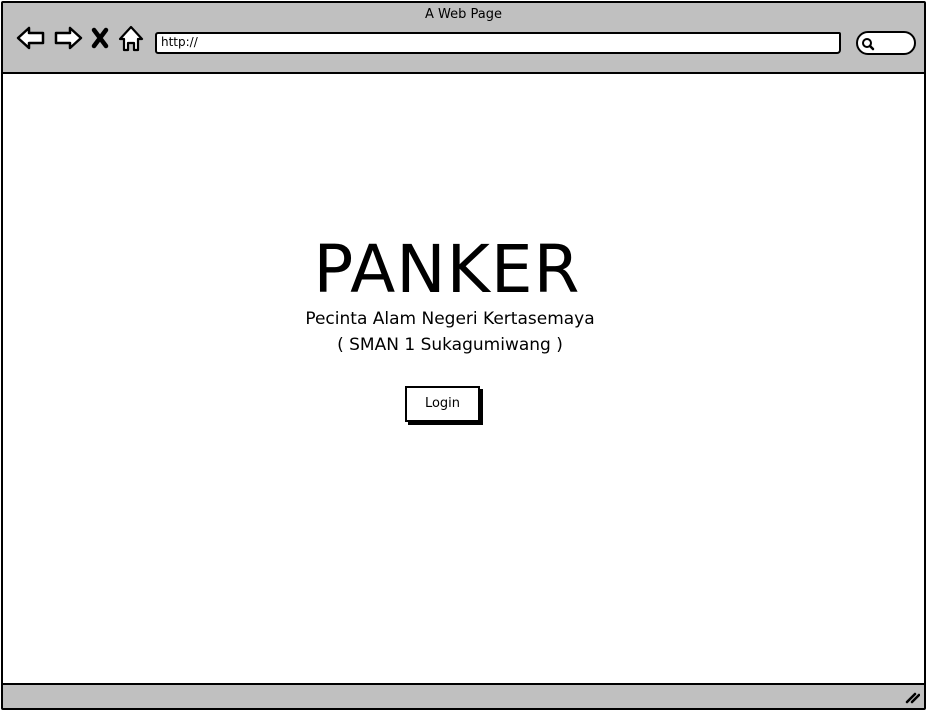 Image resolution: width=927 pixels, height=711 pixels. Describe the element at coordinates (442, 404) in the screenshot. I see `login-button: Login` at that location.